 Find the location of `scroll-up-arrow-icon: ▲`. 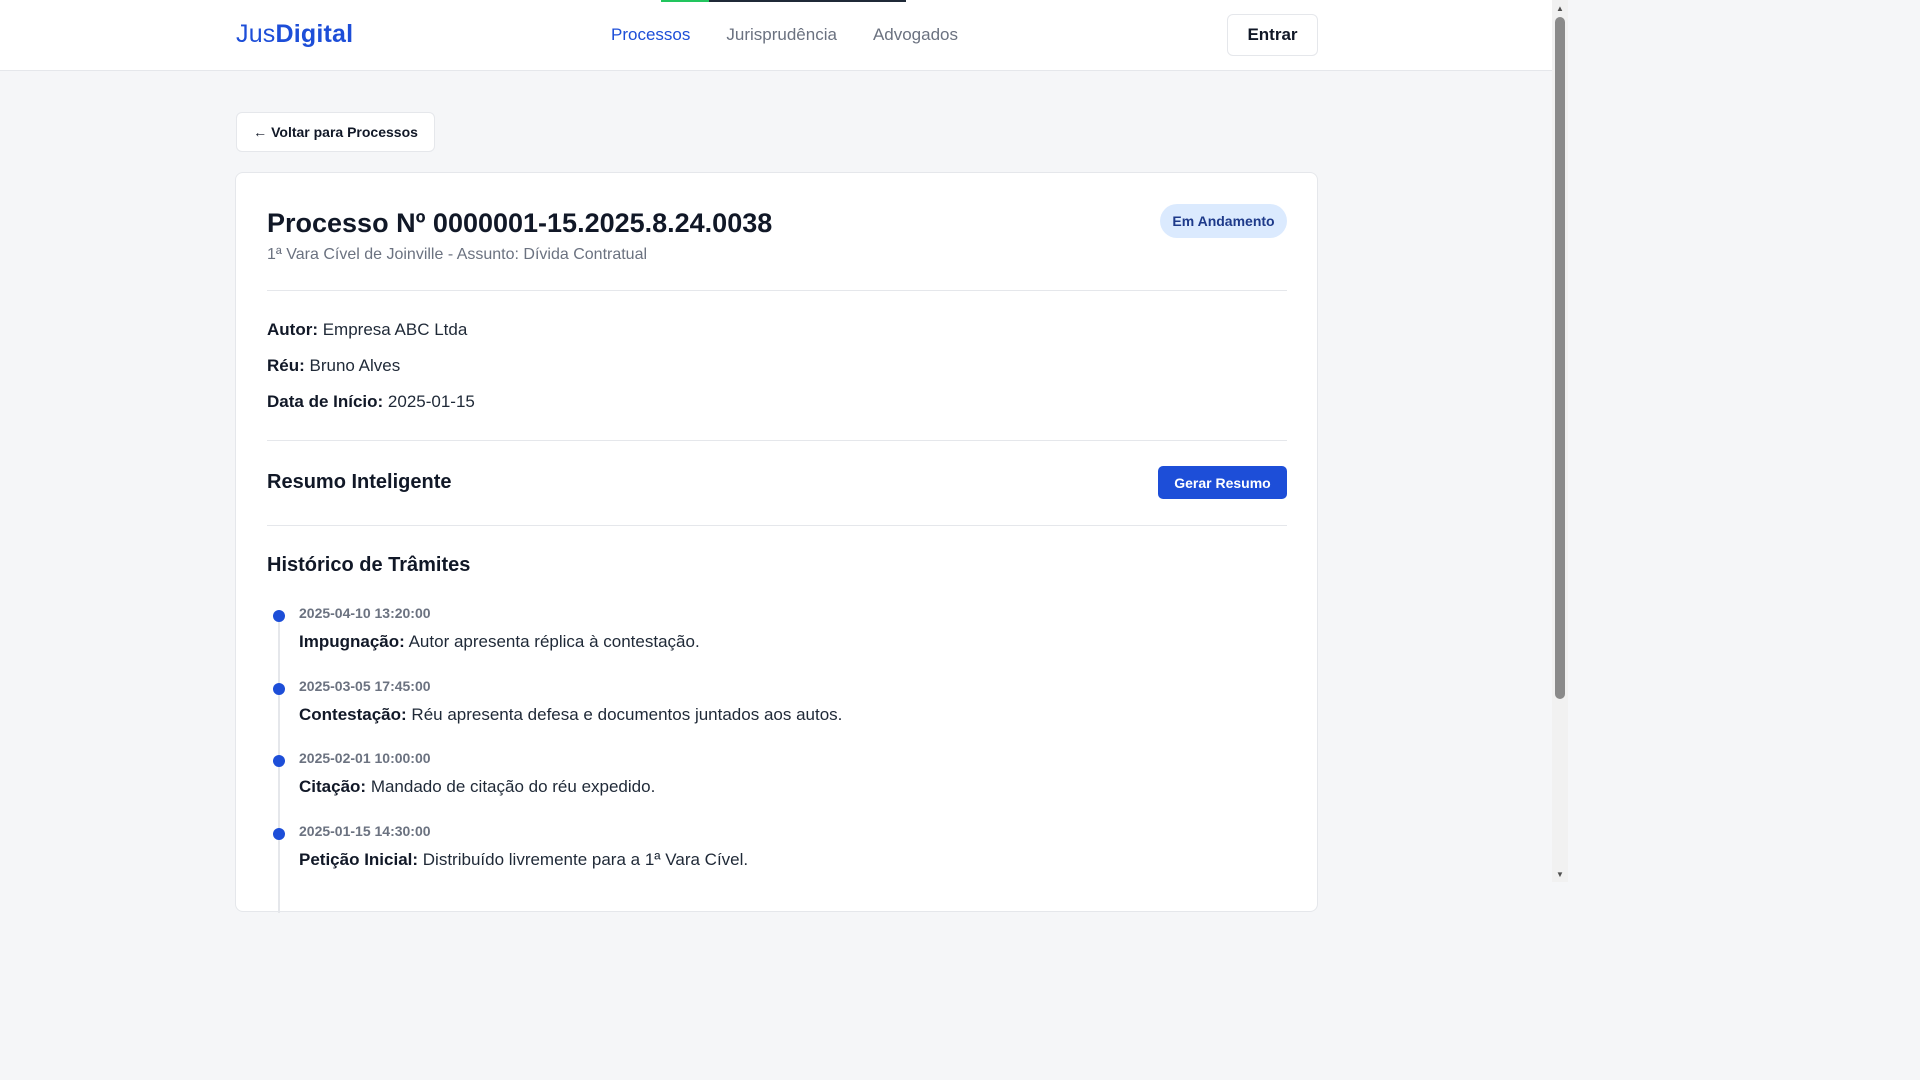

scroll-up-arrow-icon: ▲ is located at coordinates (1560, 8).